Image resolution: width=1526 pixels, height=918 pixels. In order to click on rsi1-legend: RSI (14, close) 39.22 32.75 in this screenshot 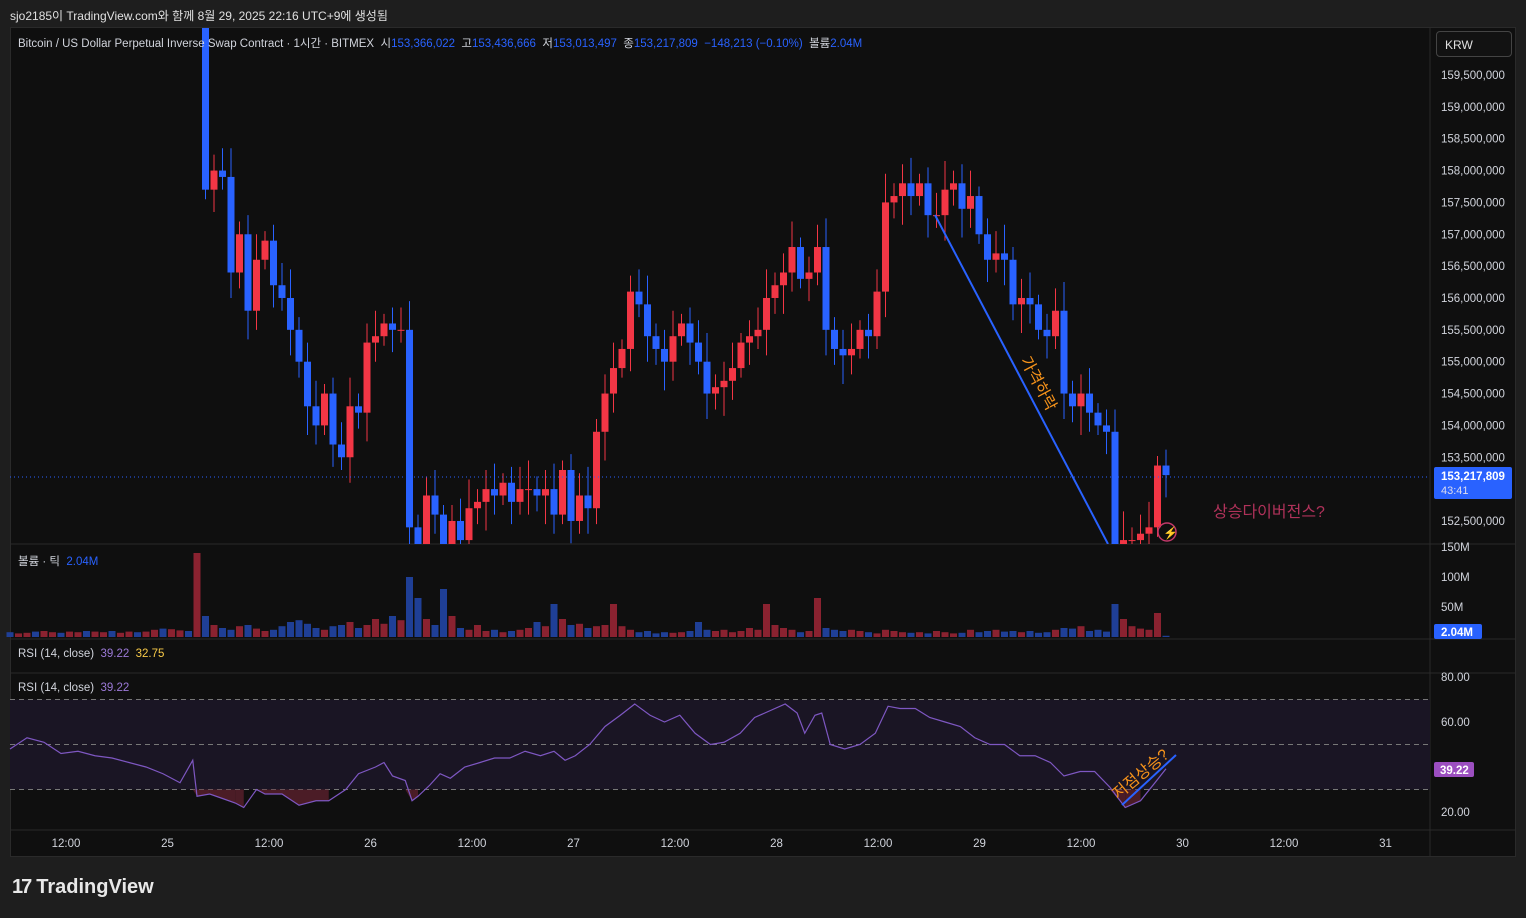, I will do `click(91, 654)`.